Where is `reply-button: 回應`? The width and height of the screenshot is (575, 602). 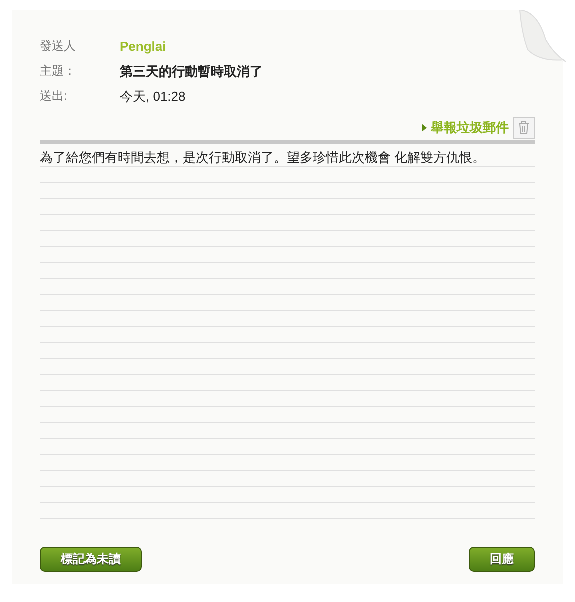 reply-button: 回應 is located at coordinates (502, 559).